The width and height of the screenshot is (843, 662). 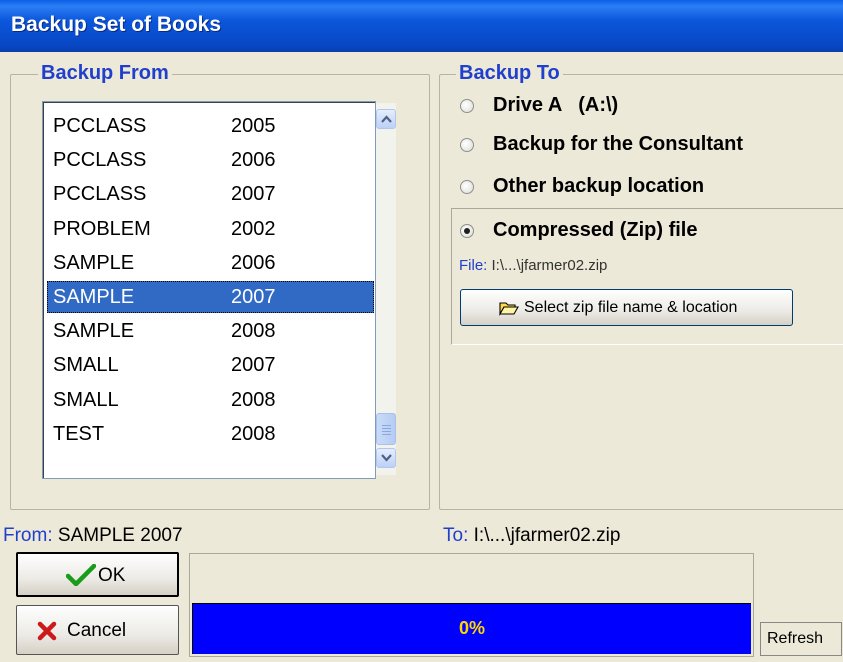 I want to click on book-year: 2002, so click(x=253, y=228).